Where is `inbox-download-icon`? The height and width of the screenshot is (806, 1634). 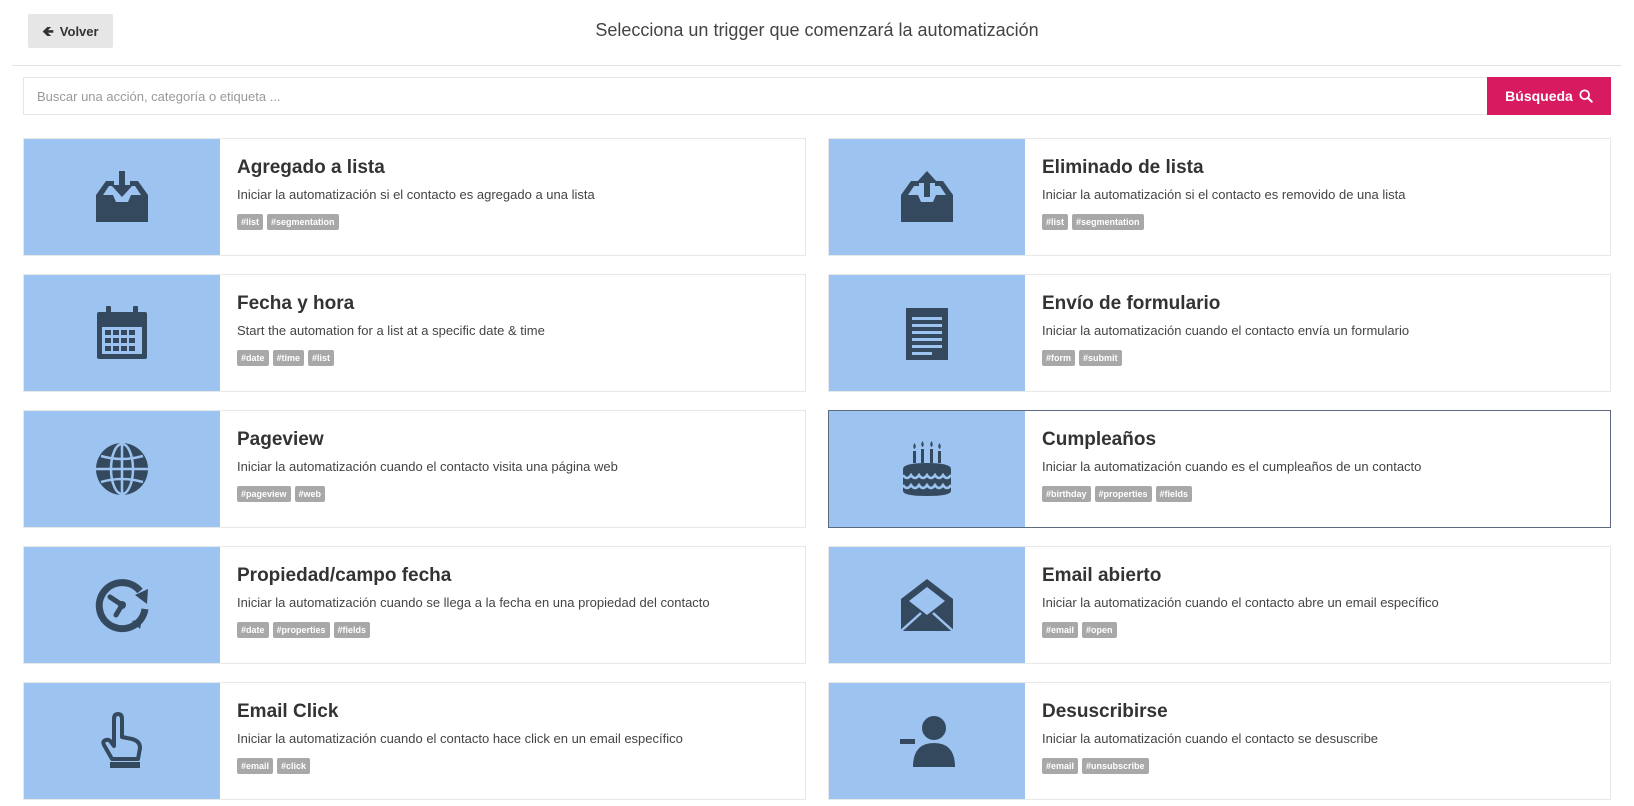
inbox-download-icon is located at coordinates (122, 196).